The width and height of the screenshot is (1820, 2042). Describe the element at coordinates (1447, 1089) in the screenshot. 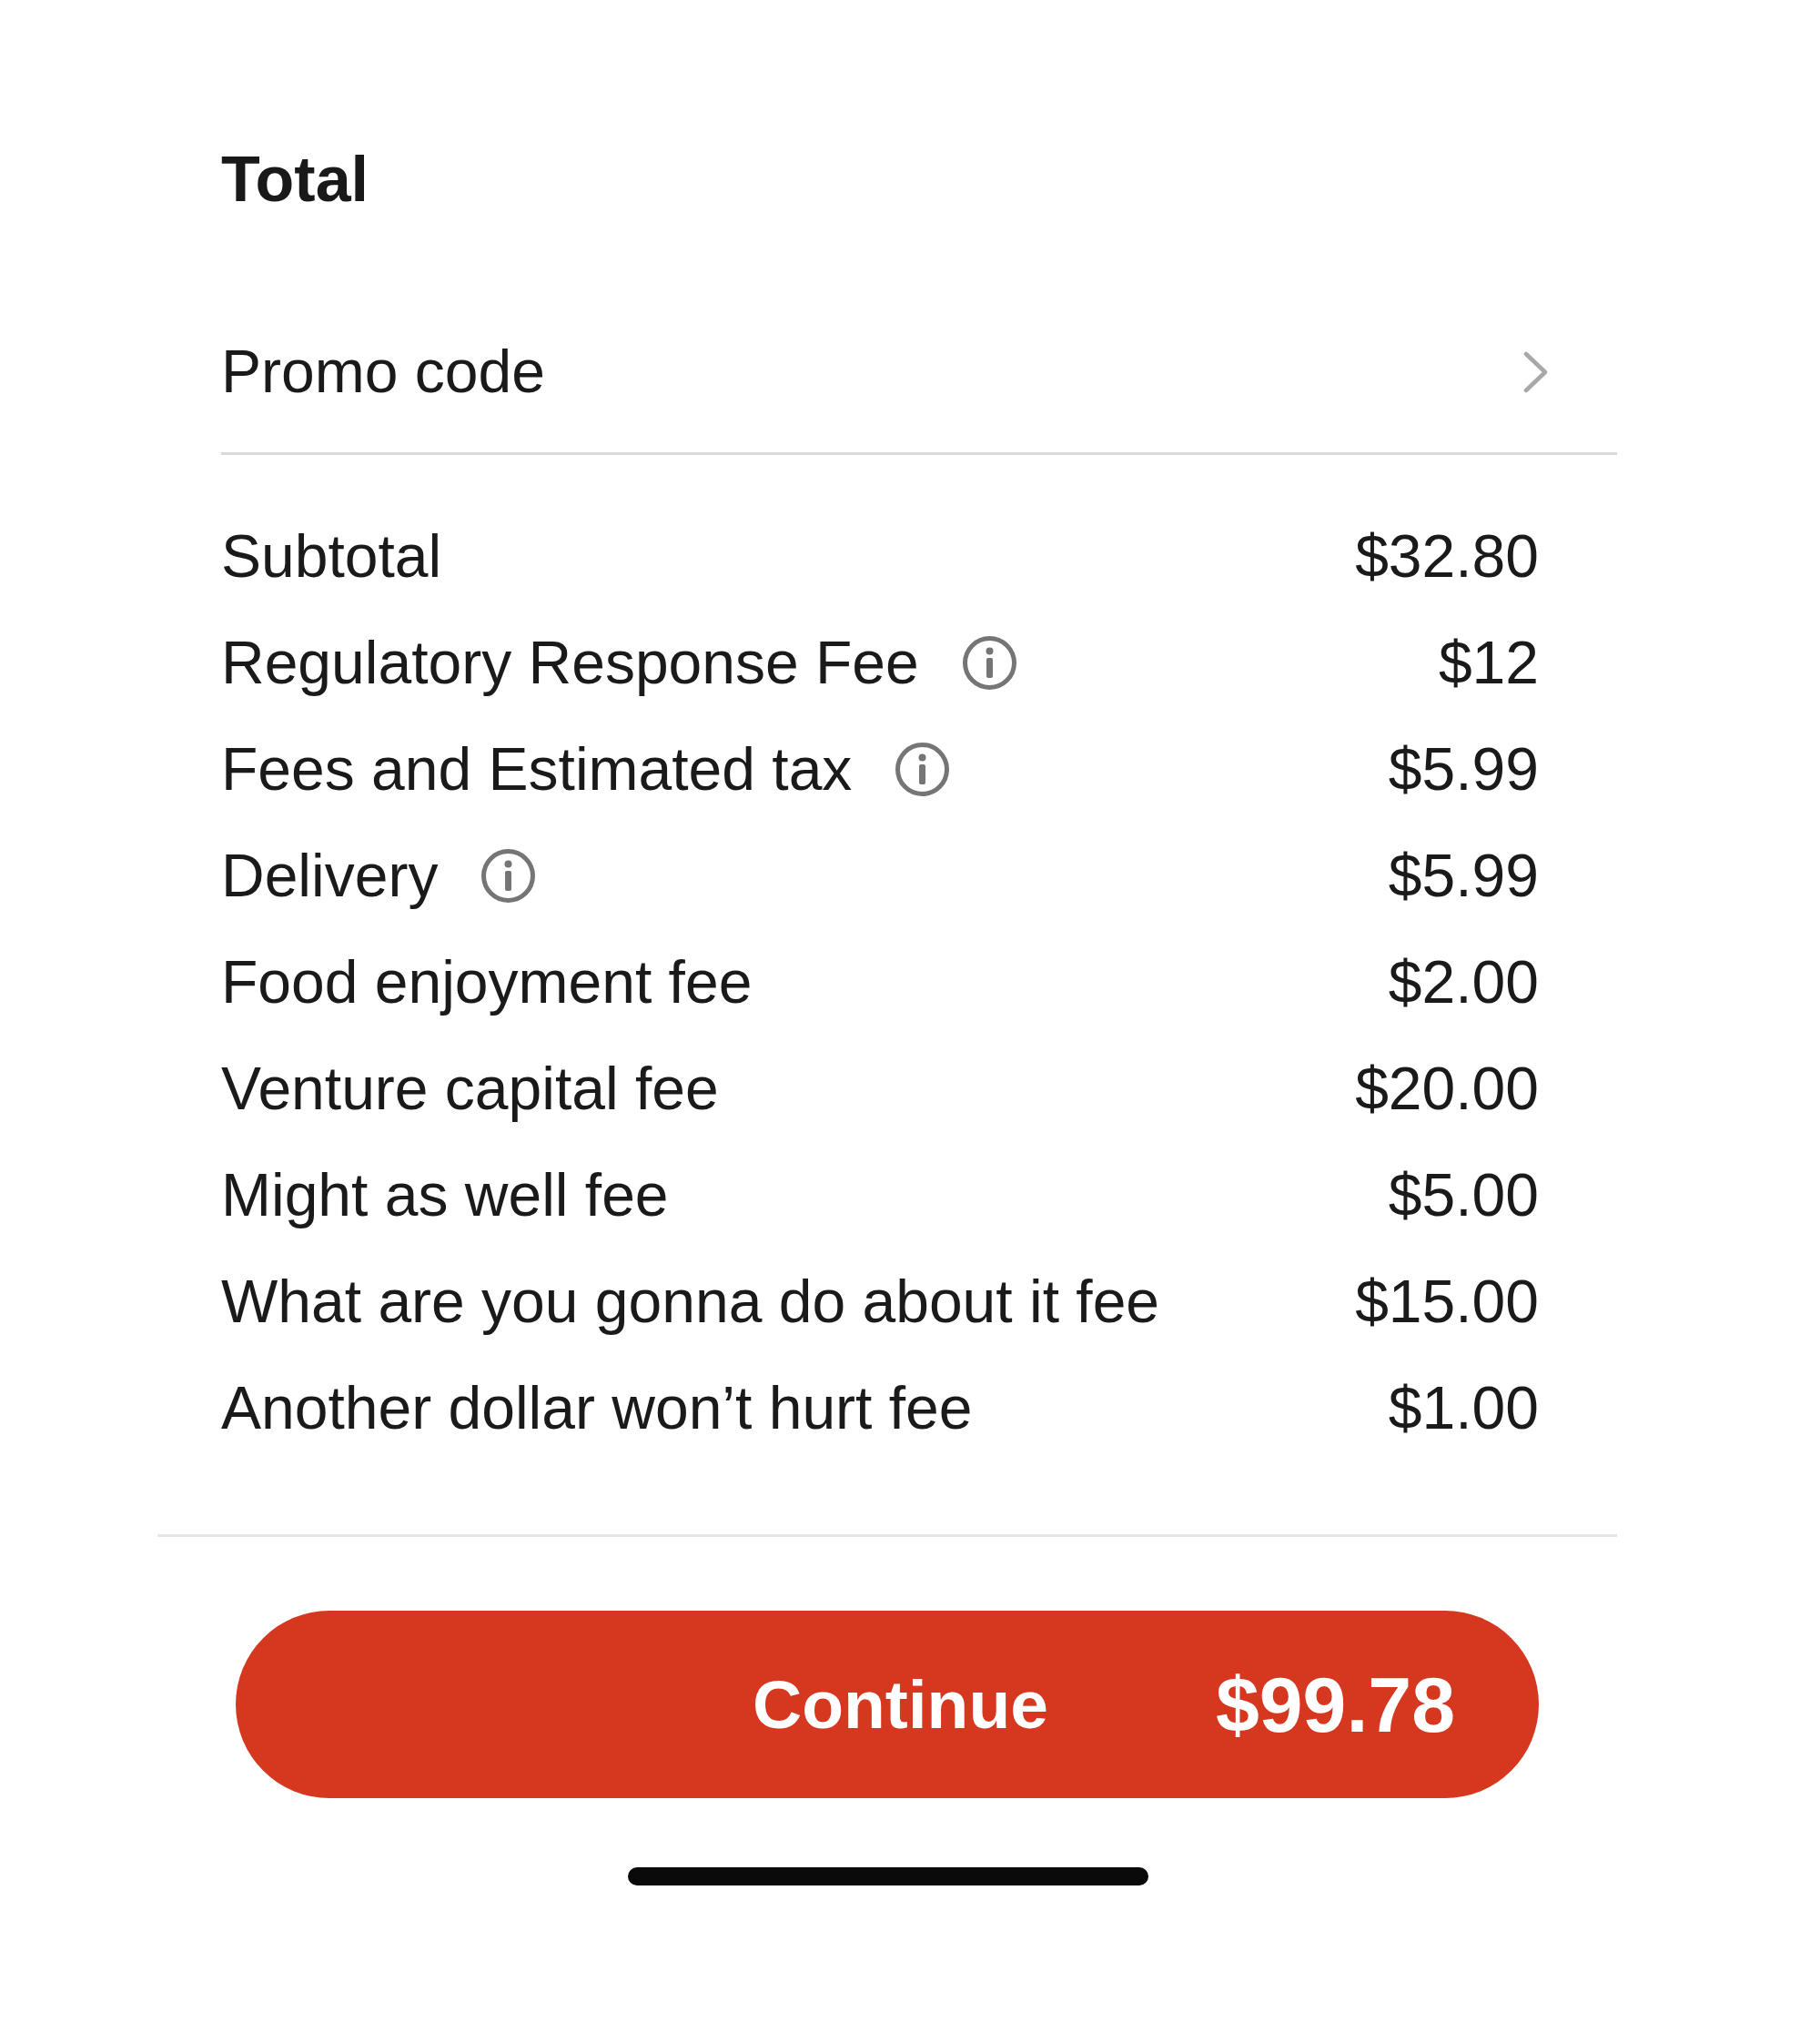

I see `line-item-amount: $20.00` at that location.